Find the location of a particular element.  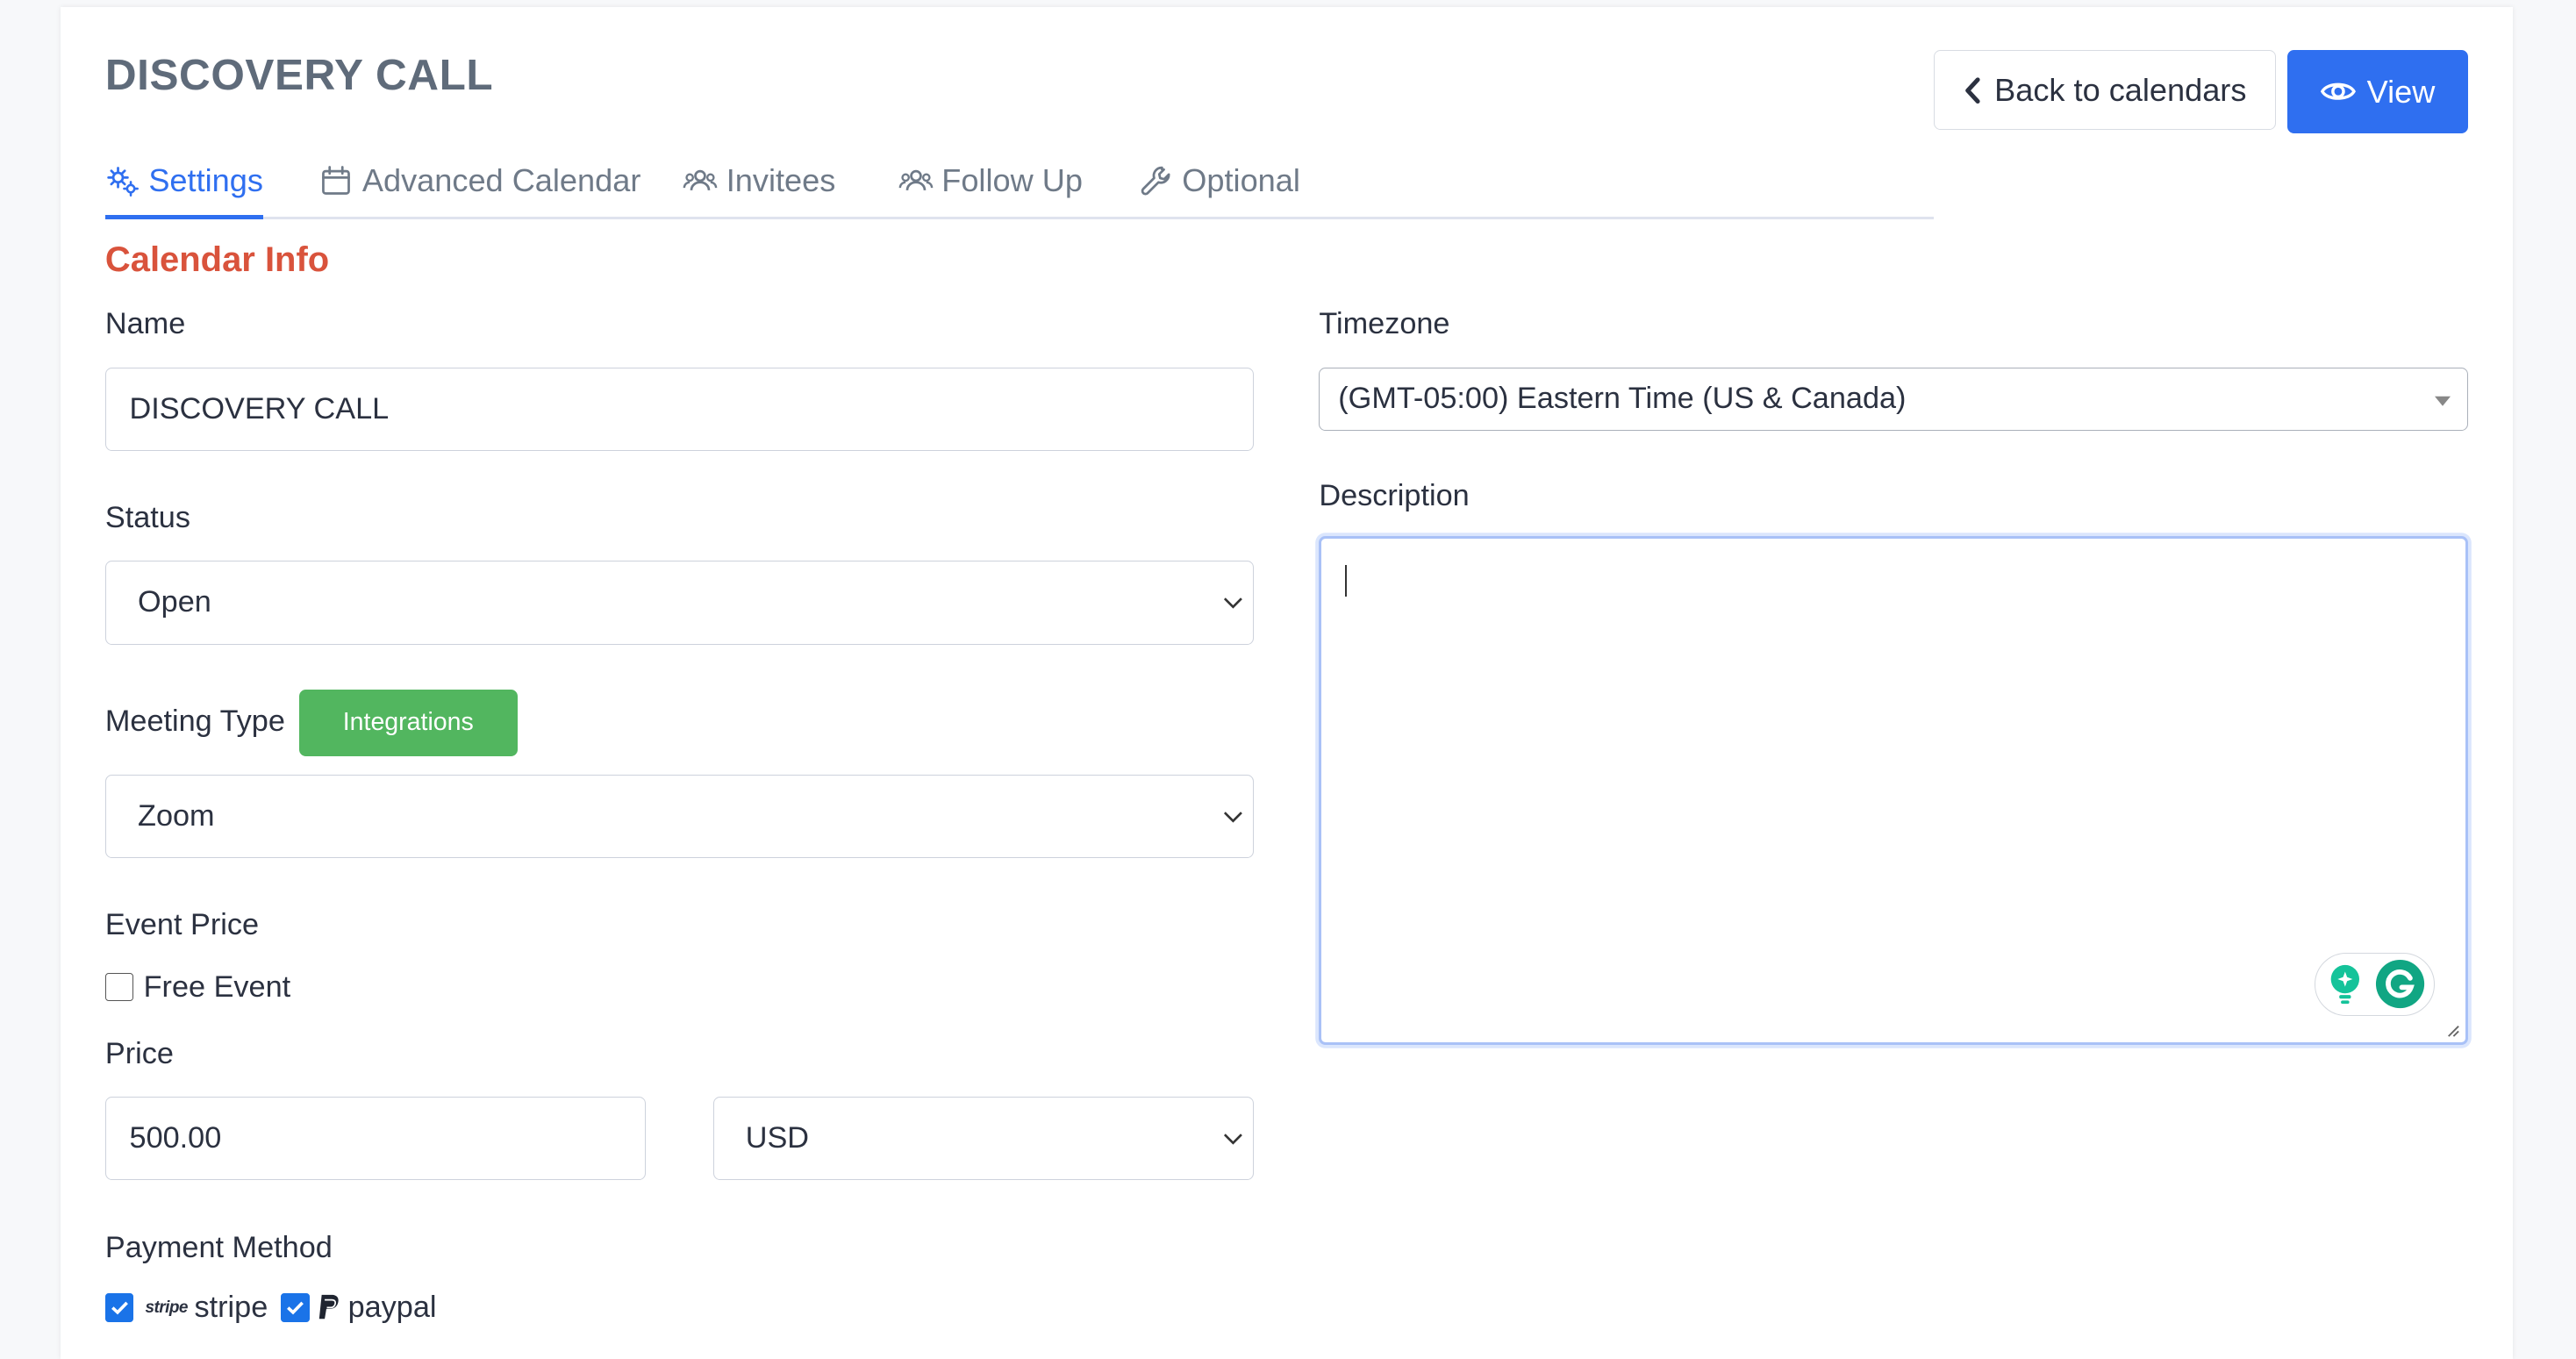

resize-handle-icon is located at coordinates (2452, 1029).